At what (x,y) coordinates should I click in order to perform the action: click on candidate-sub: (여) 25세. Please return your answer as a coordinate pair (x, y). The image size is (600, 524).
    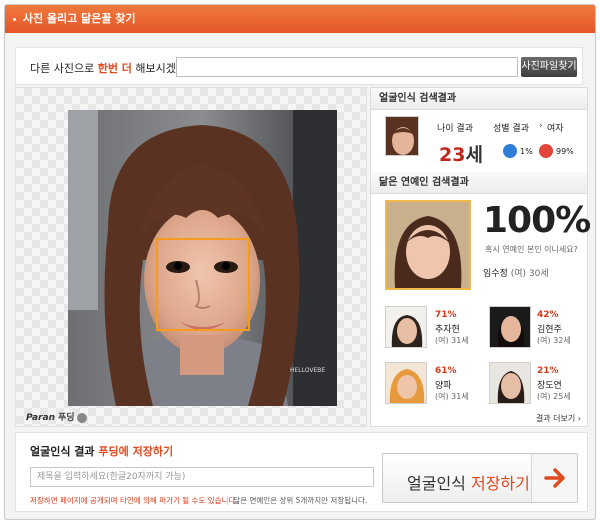
    Looking at the image, I should click on (554, 396).